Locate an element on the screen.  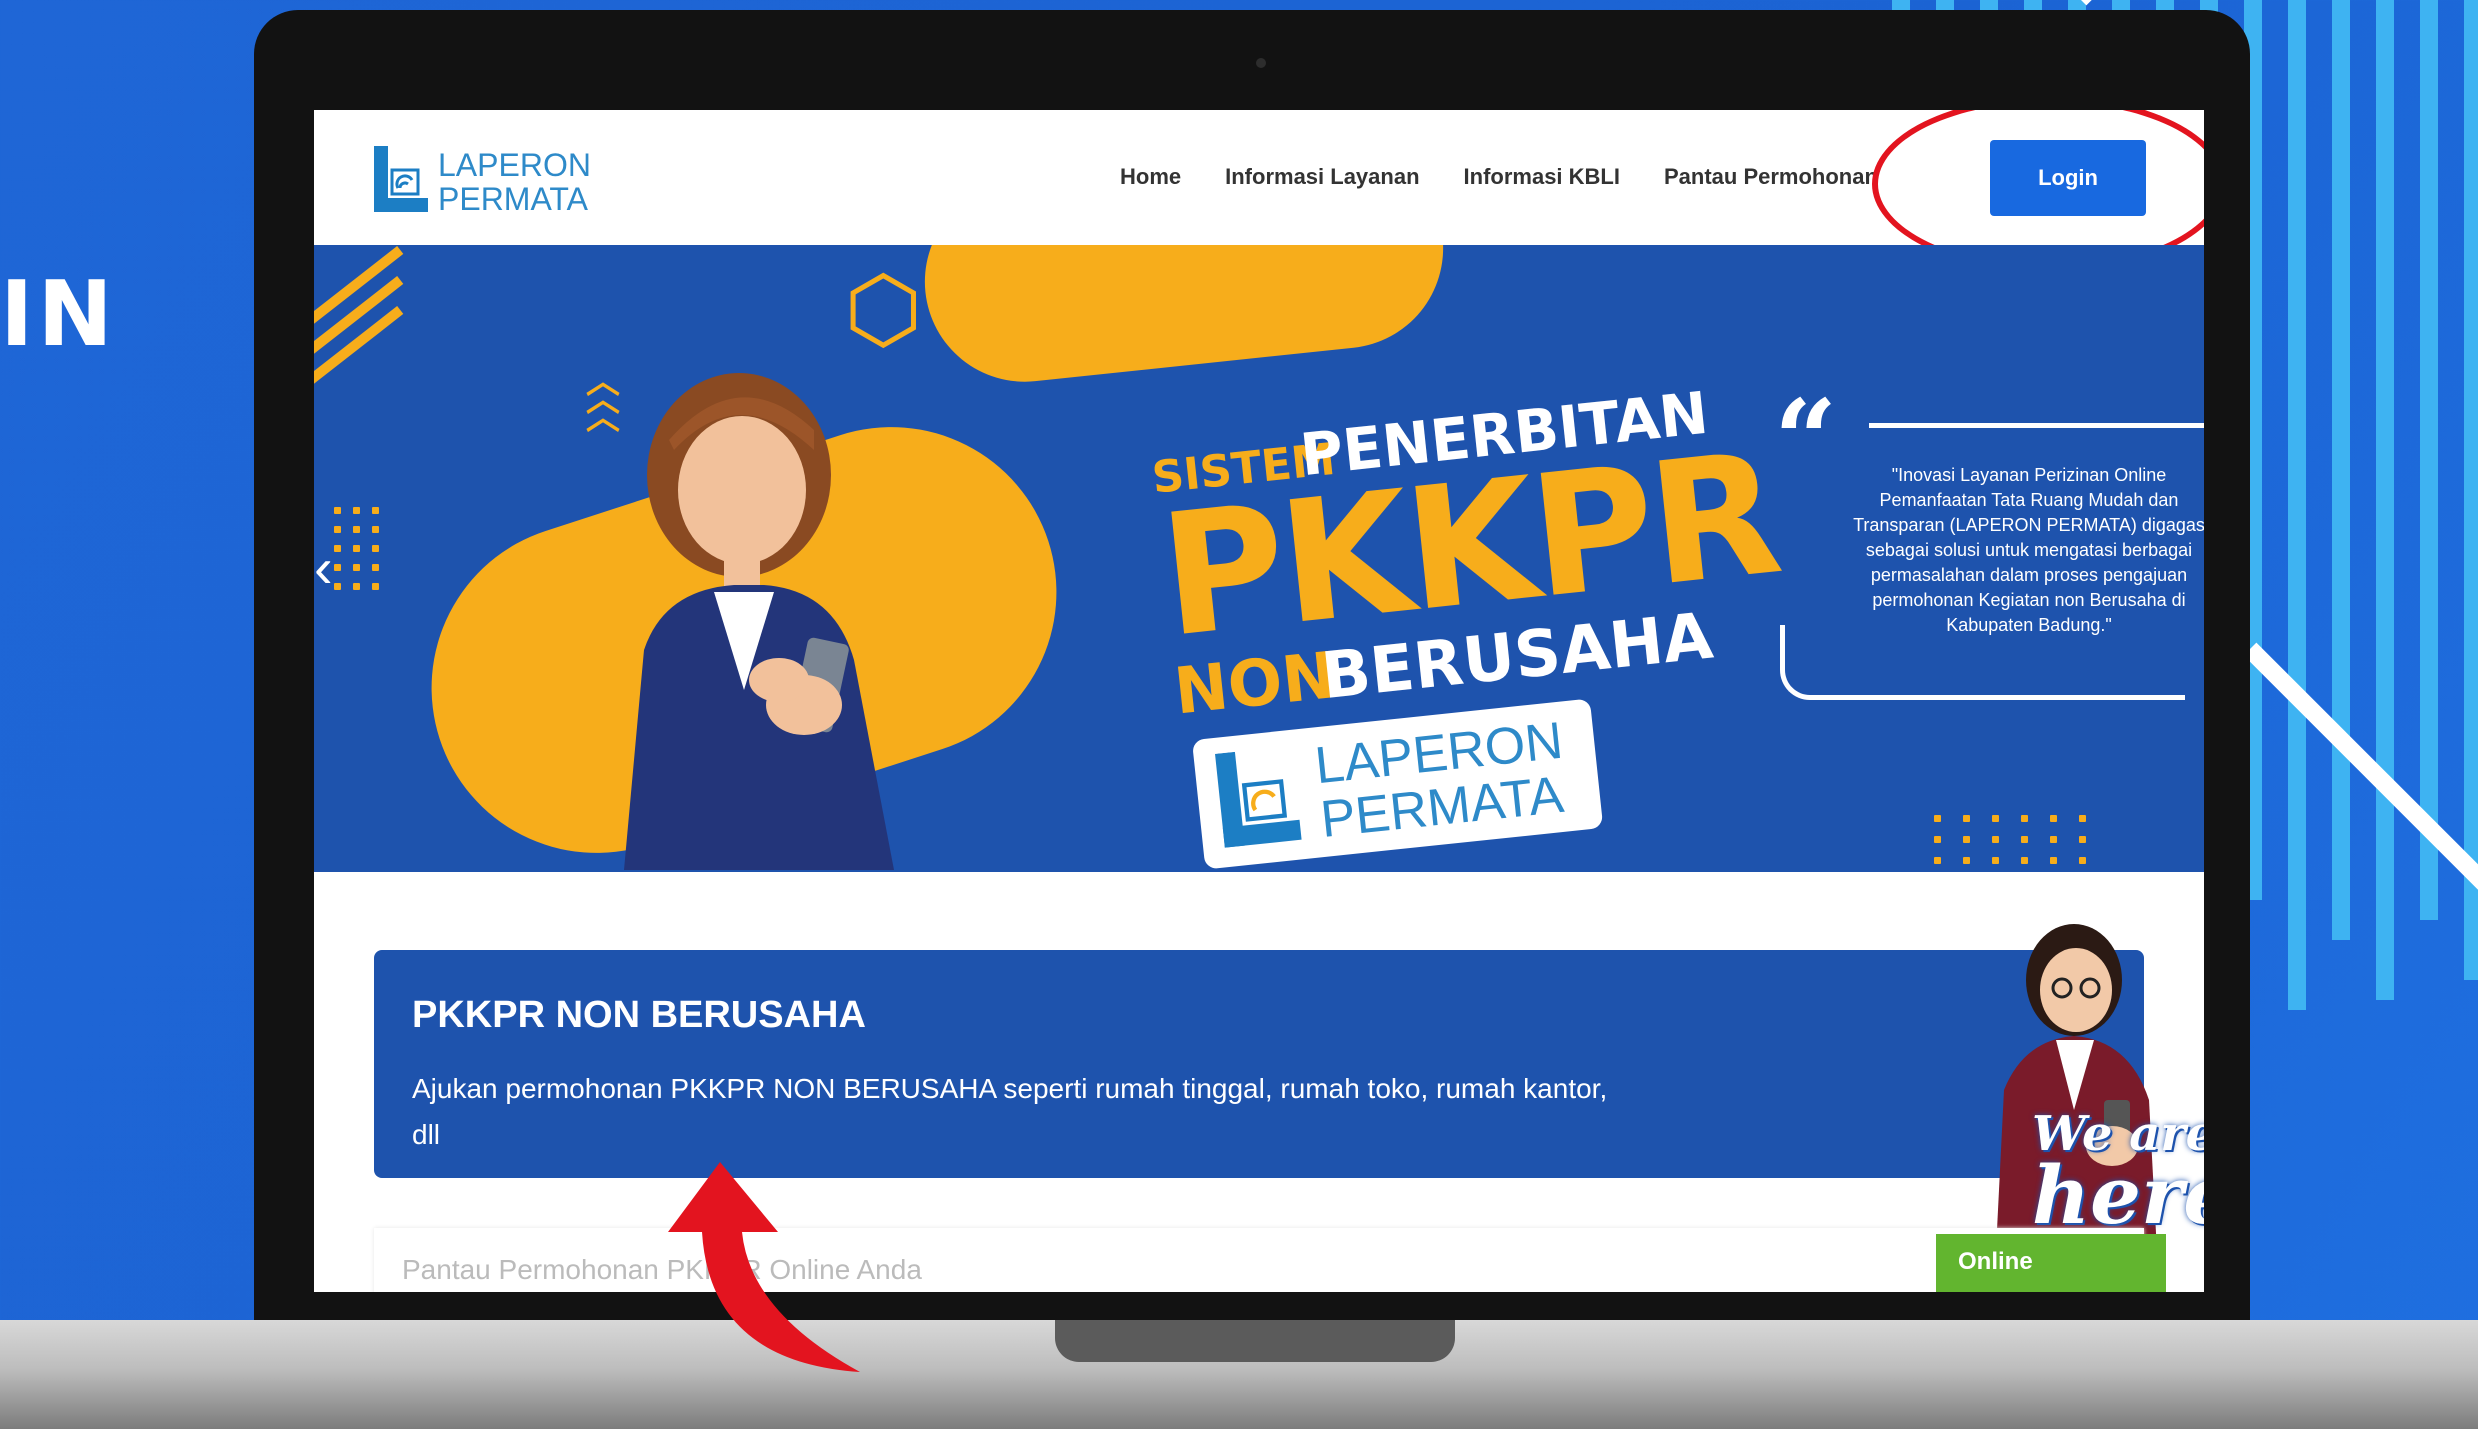
dot-grid-left is located at coordinates (356, 548).